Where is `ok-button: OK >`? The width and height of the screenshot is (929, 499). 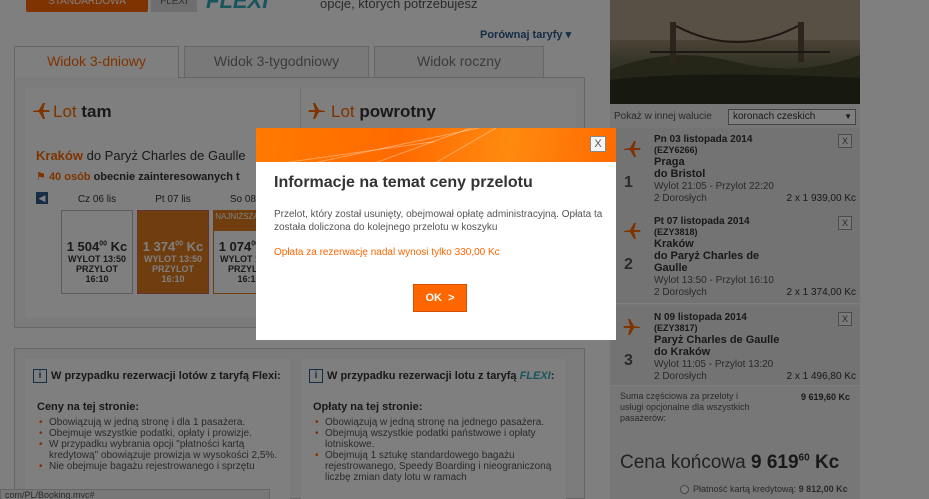 ok-button: OK > is located at coordinates (440, 298).